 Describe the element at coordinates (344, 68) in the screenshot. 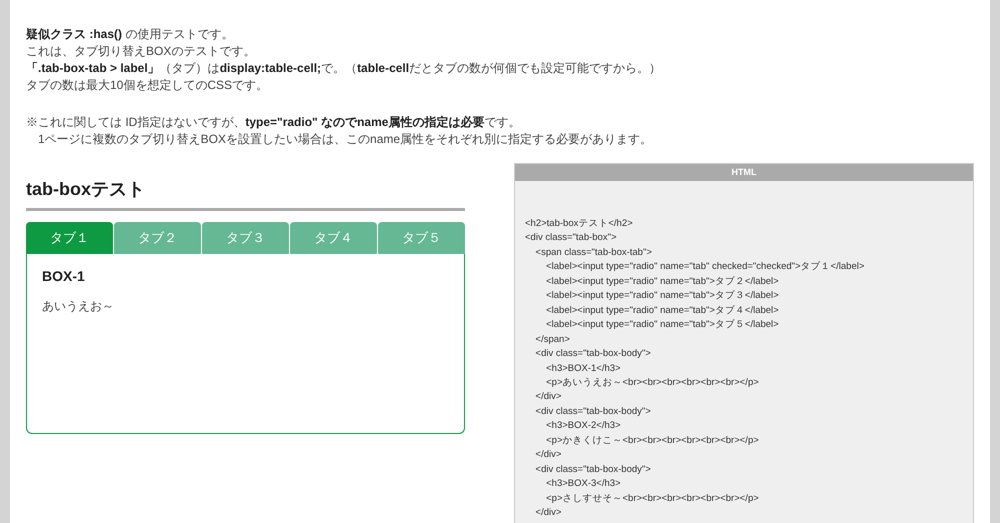

I see `intro-text: 「.tab-box-tab > label」（タブ）はdisplay:table-cell;で。（table-cellだとタブの数が何個でも設定可能ですから。）` at that location.